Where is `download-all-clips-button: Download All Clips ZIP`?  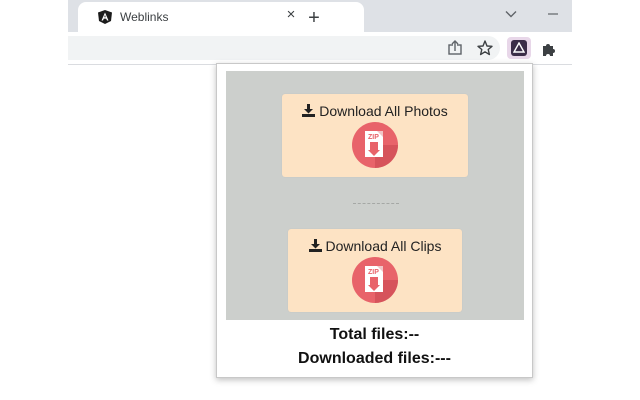
download-all-clips-button: Download All Clips ZIP is located at coordinates (375, 270).